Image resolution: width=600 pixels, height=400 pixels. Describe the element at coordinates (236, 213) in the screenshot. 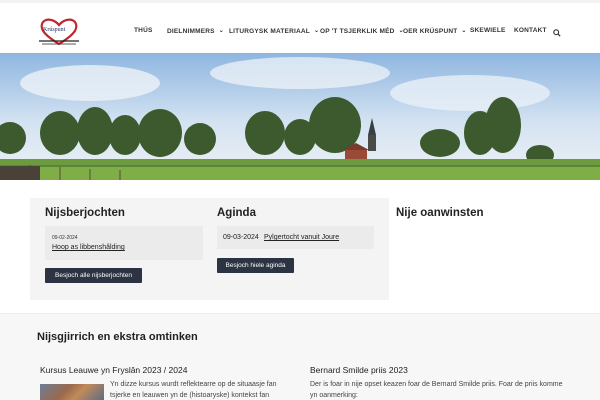

I see `agenda-title: Aginda` at that location.